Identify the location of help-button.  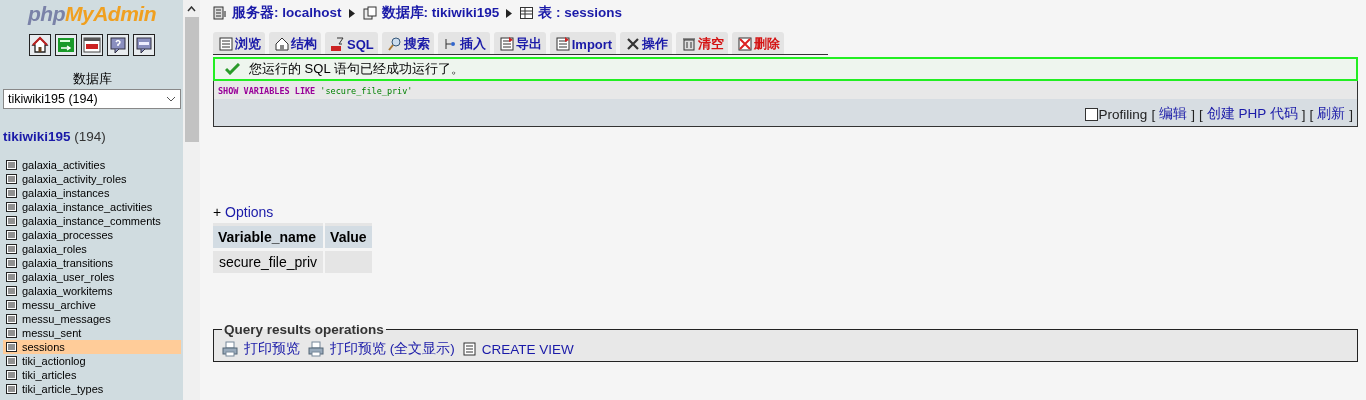
(118, 45).